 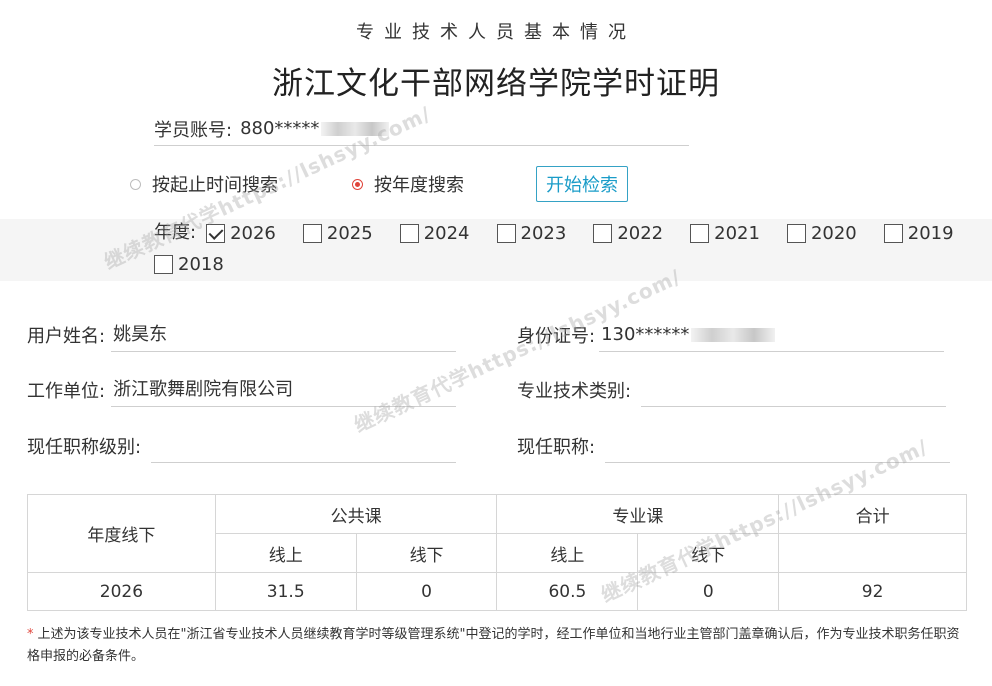 I want to click on cell-public-offline: 0, so click(x=426, y=591).